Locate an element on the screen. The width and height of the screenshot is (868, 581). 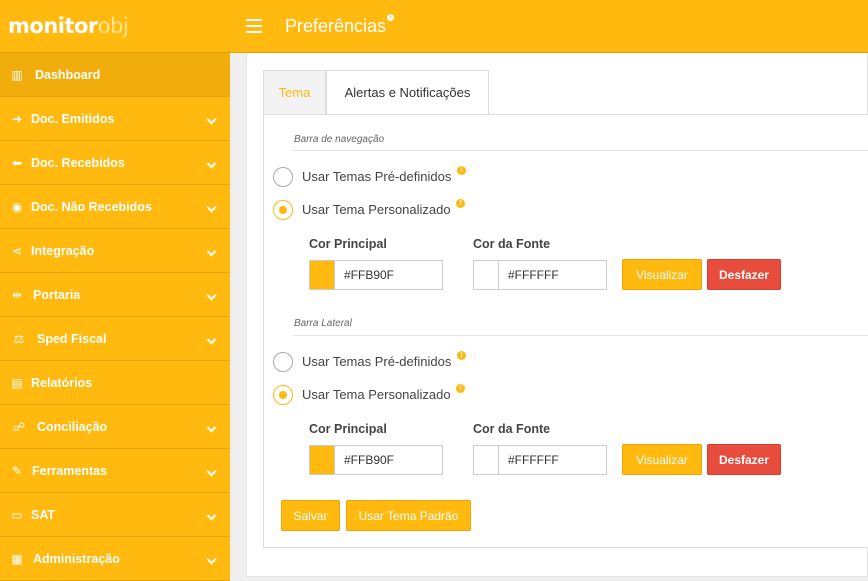
logo-primary: monitor is located at coordinates (53, 26).